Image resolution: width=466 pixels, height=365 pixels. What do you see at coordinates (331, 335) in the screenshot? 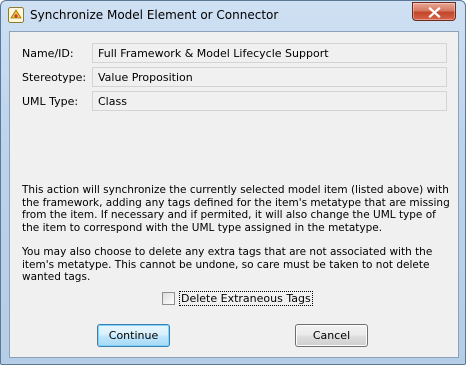
I see `cancel-button: Cancel` at bounding box center [331, 335].